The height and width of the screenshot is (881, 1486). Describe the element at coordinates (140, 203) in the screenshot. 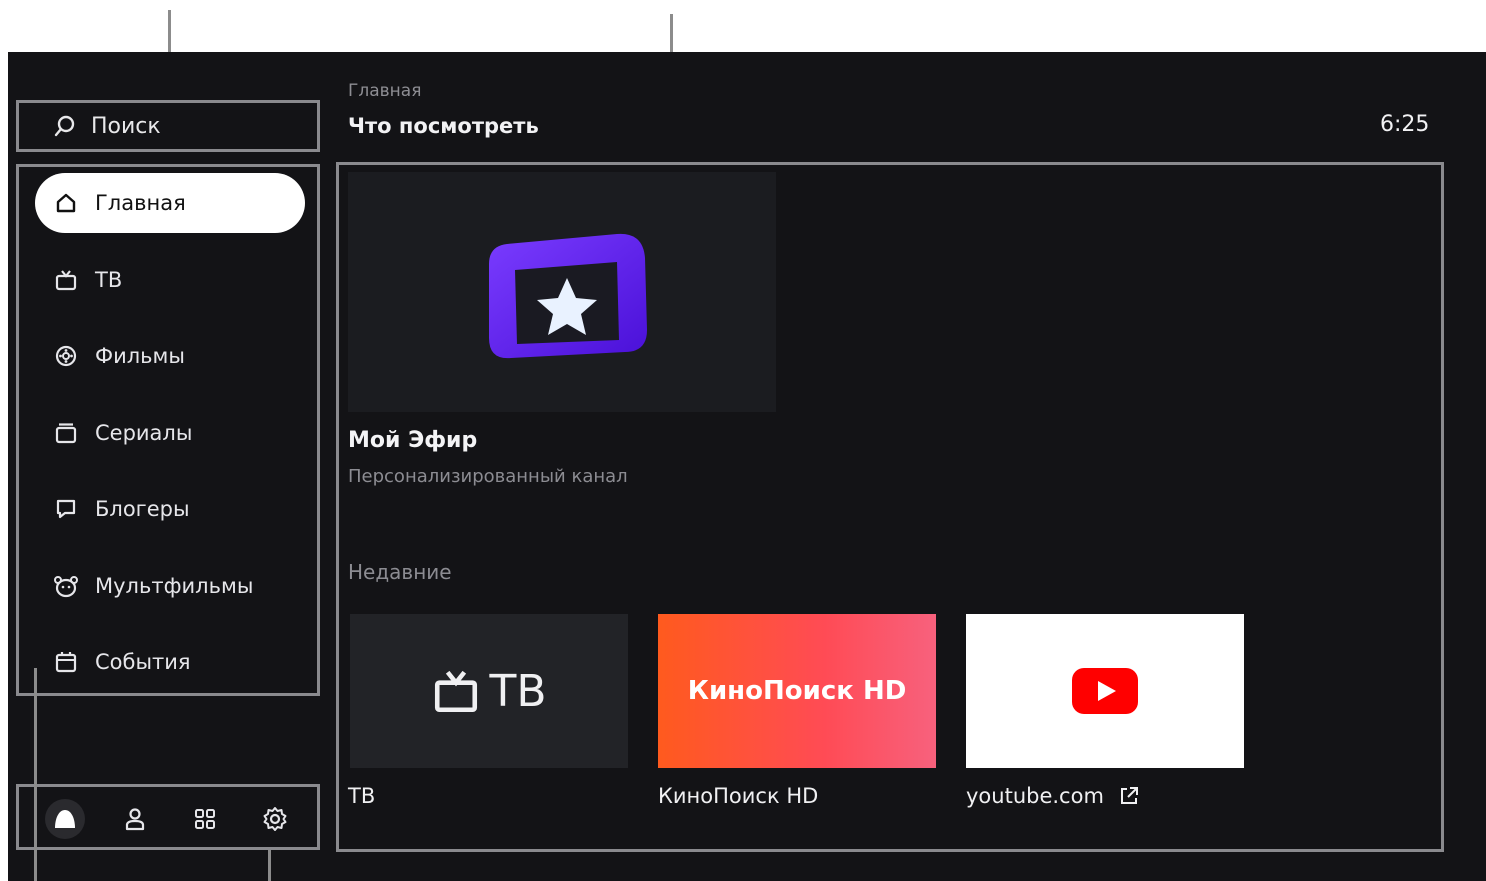

I see `sidebar-item-label: Главная` at that location.